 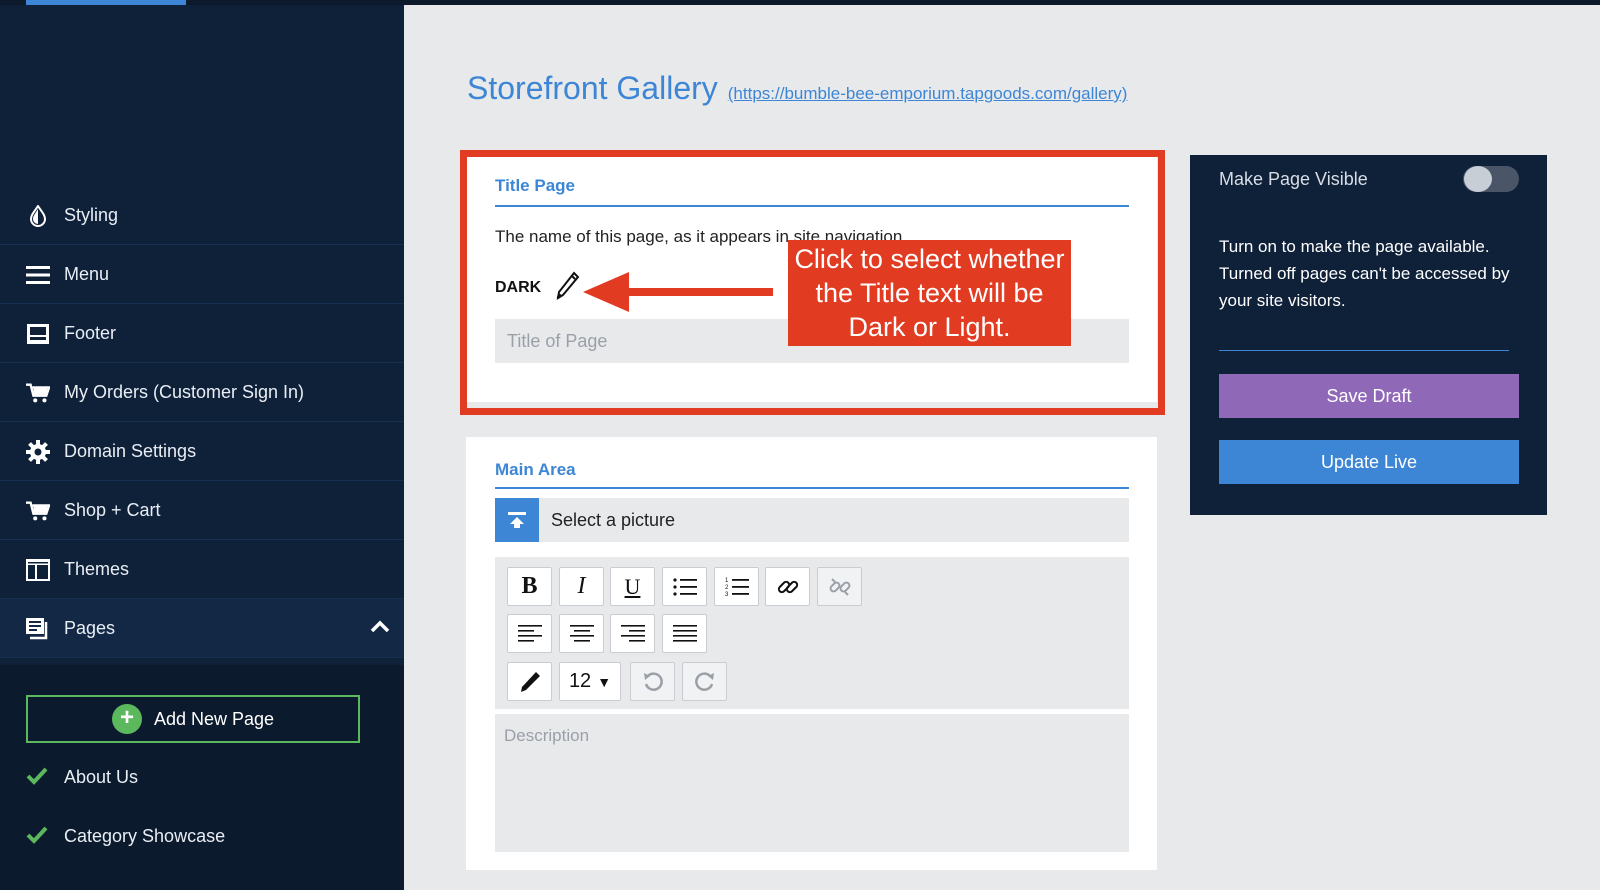 I want to click on align-center-button, so click(x=581, y=633).